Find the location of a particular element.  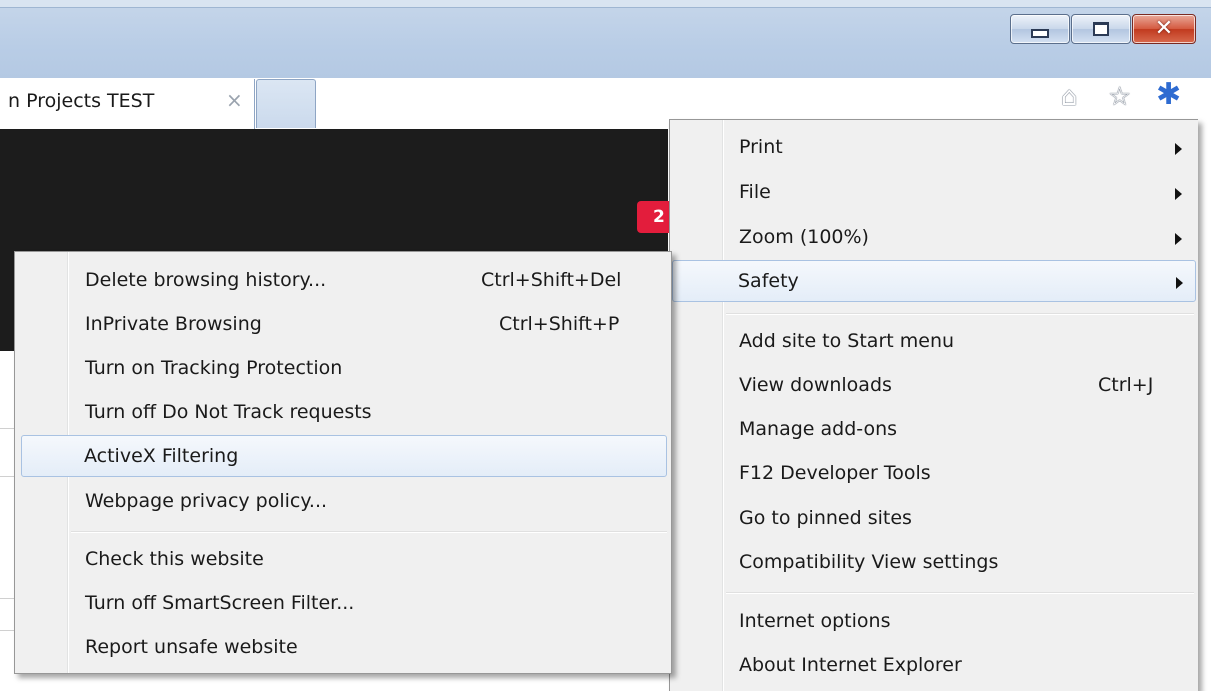

menu-item-label: F12 Developer Tools is located at coordinates (835, 473).